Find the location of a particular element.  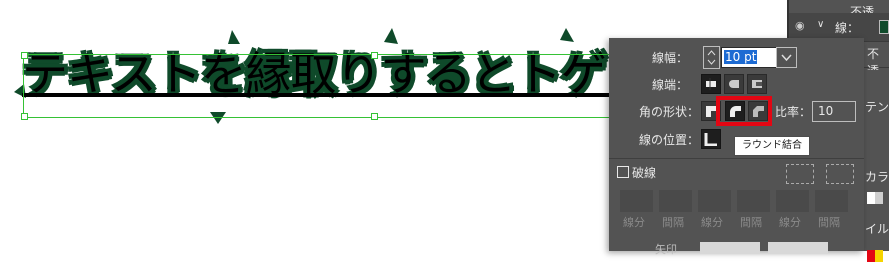

dashed-checkbox is located at coordinates (623, 172).